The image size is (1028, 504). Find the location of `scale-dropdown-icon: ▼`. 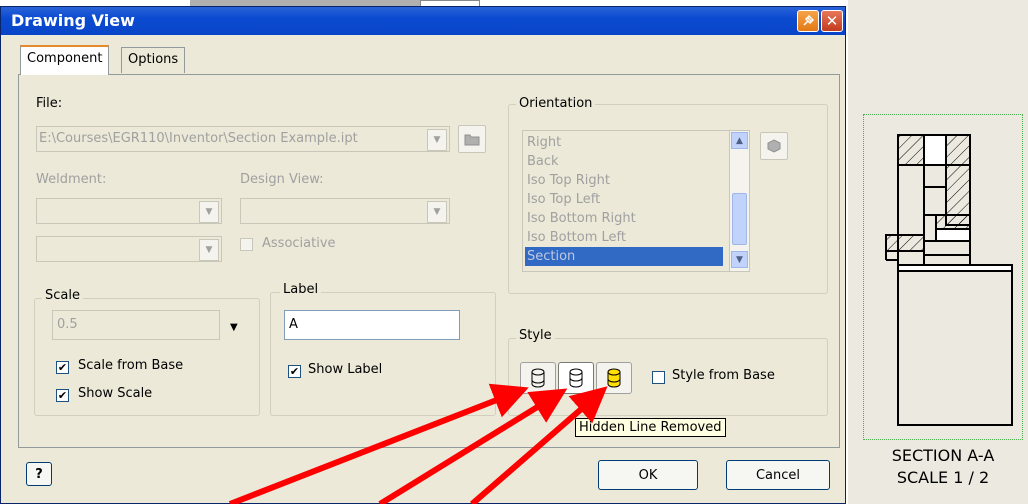

scale-dropdown-icon: ▼ is located at coordinates (234, 327).